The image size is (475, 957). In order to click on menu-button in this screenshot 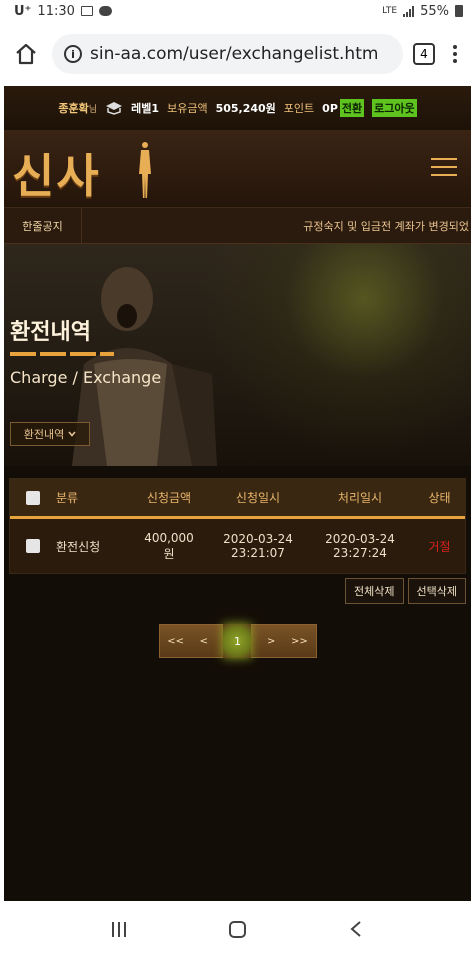, I will do `click(444, 167)`.